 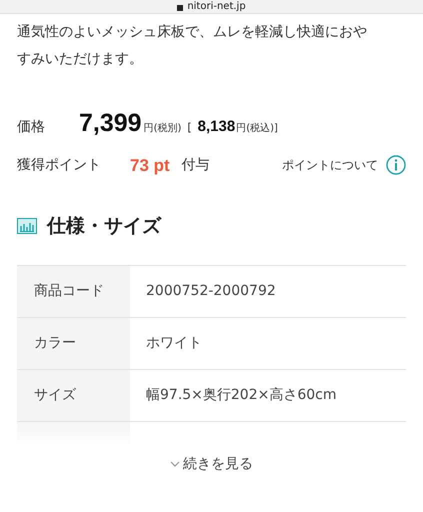 I want to click on spec-label-cell: 商品コード, so click(x=73, y=291).